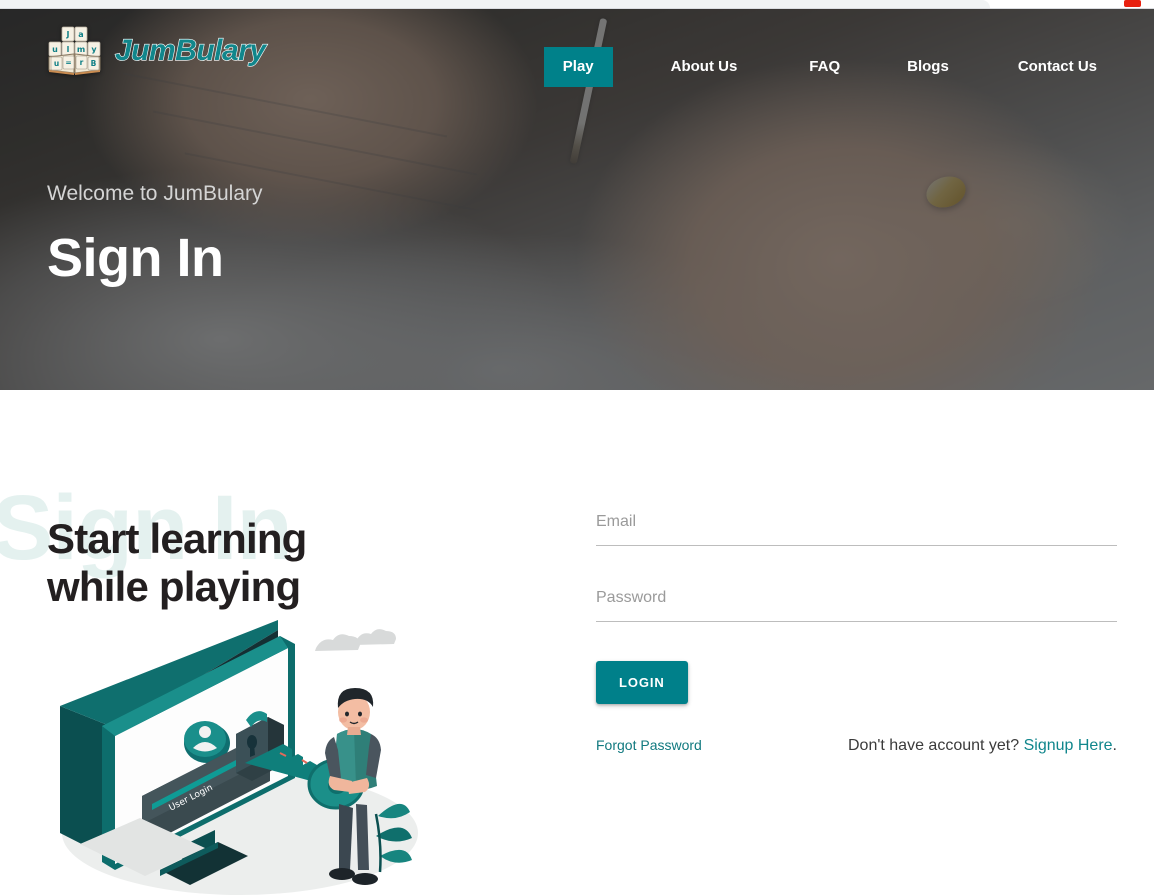 The image size is (1154, 895). I want to click on signup-link: Signup Here, so click(1068, 745).